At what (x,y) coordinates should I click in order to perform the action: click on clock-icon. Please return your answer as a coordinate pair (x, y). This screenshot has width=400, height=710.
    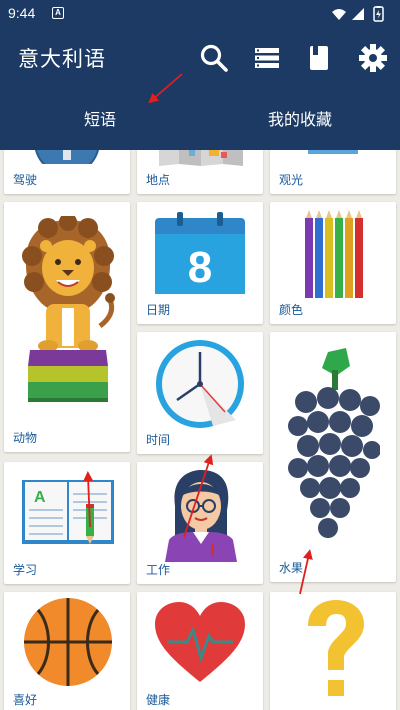
    Looking at the image, I should click on (200, 384).